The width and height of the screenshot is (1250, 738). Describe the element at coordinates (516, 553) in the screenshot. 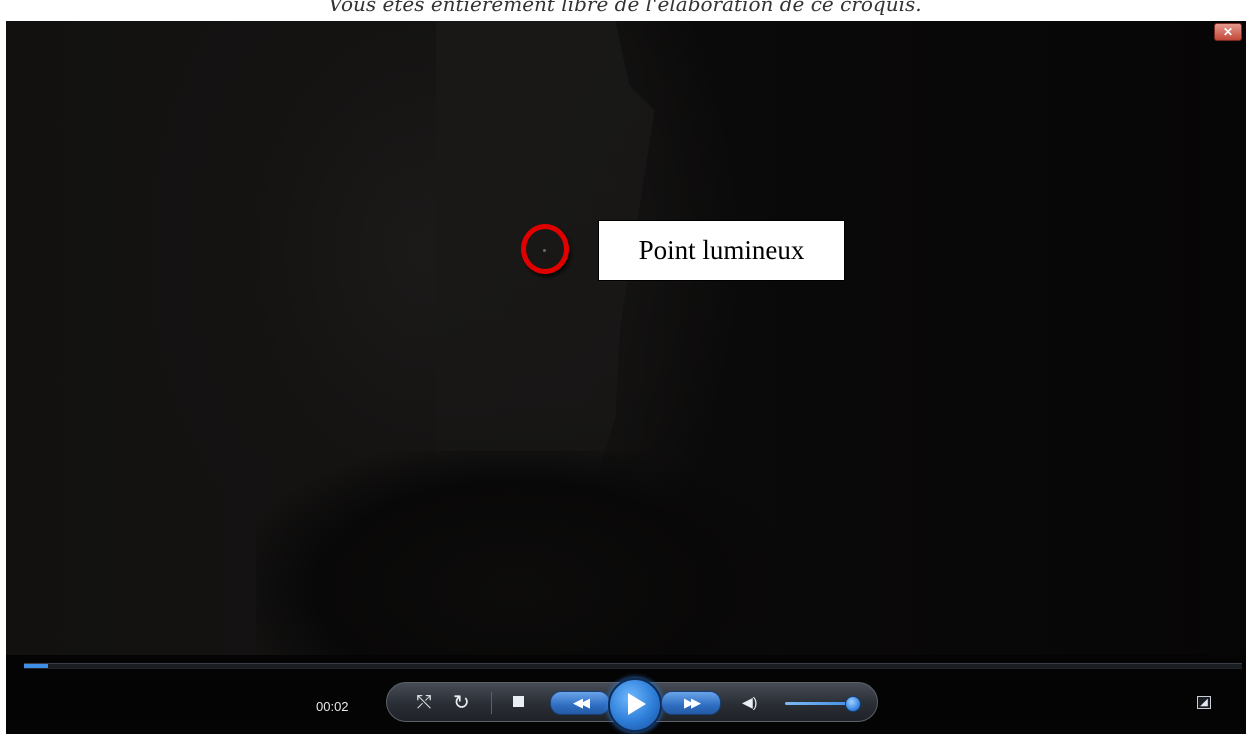

I see `video-tree-silhouette` at that location.